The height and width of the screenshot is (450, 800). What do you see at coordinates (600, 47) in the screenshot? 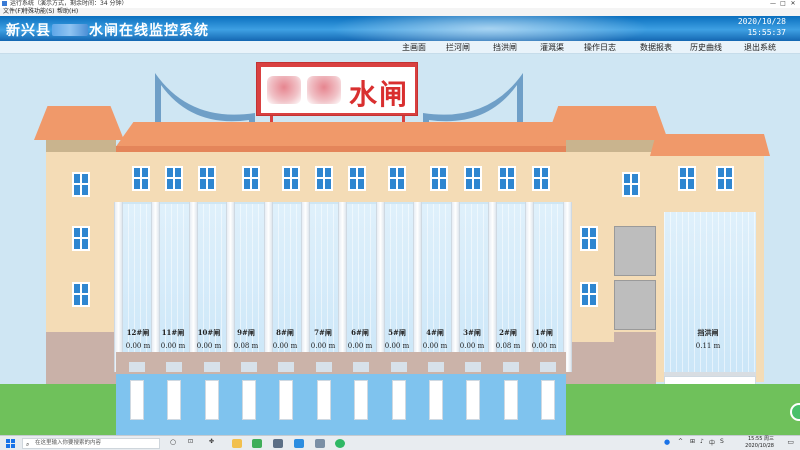
I see `nav-operation-log: 操作日志` at bounding box center [600, 47].